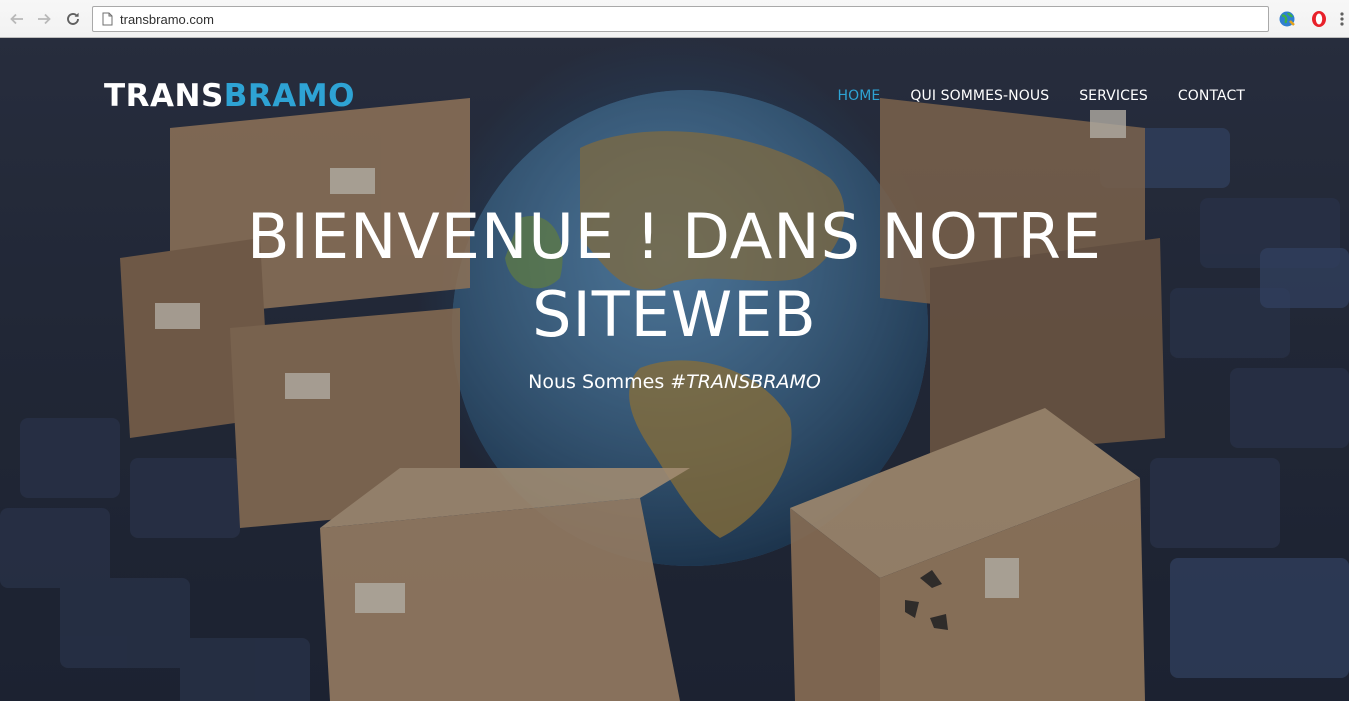 The width and height of the screenshot is (1349, 701). I want to click on browser-toolbar: transbramo.com, so click(674, 19).